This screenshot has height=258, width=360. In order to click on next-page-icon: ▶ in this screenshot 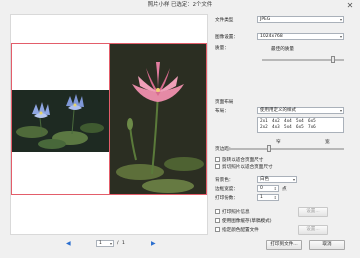, I will do `click(153, 244)`.